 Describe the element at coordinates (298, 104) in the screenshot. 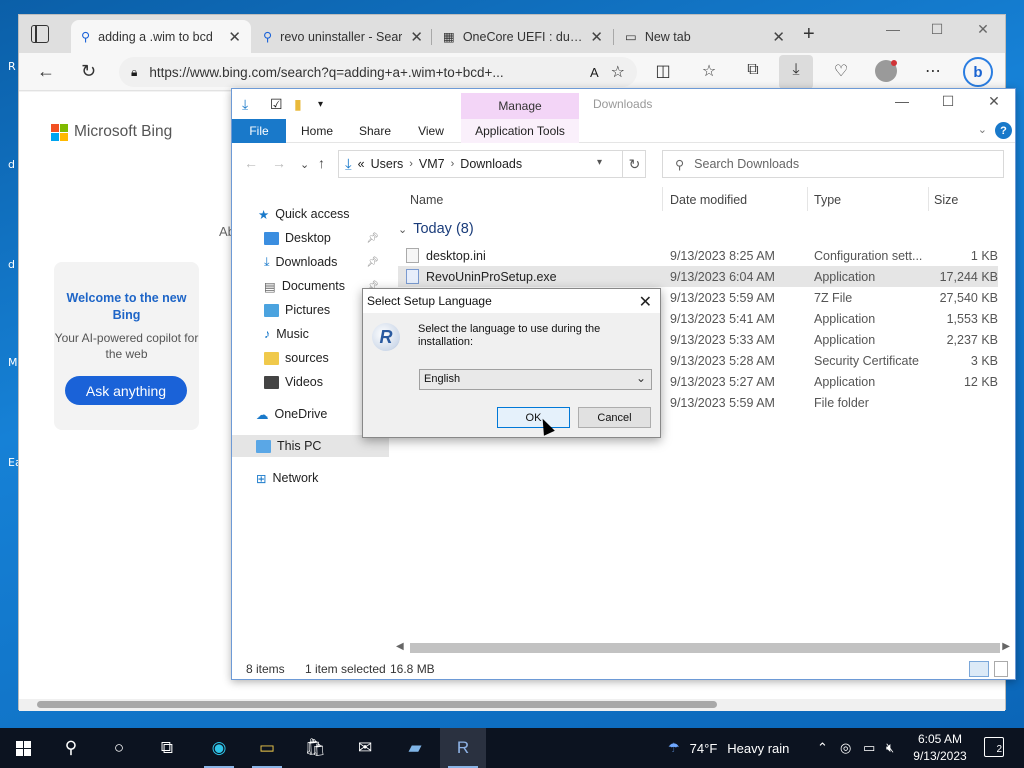

I see `new-folder-icon: ▮` at that location.